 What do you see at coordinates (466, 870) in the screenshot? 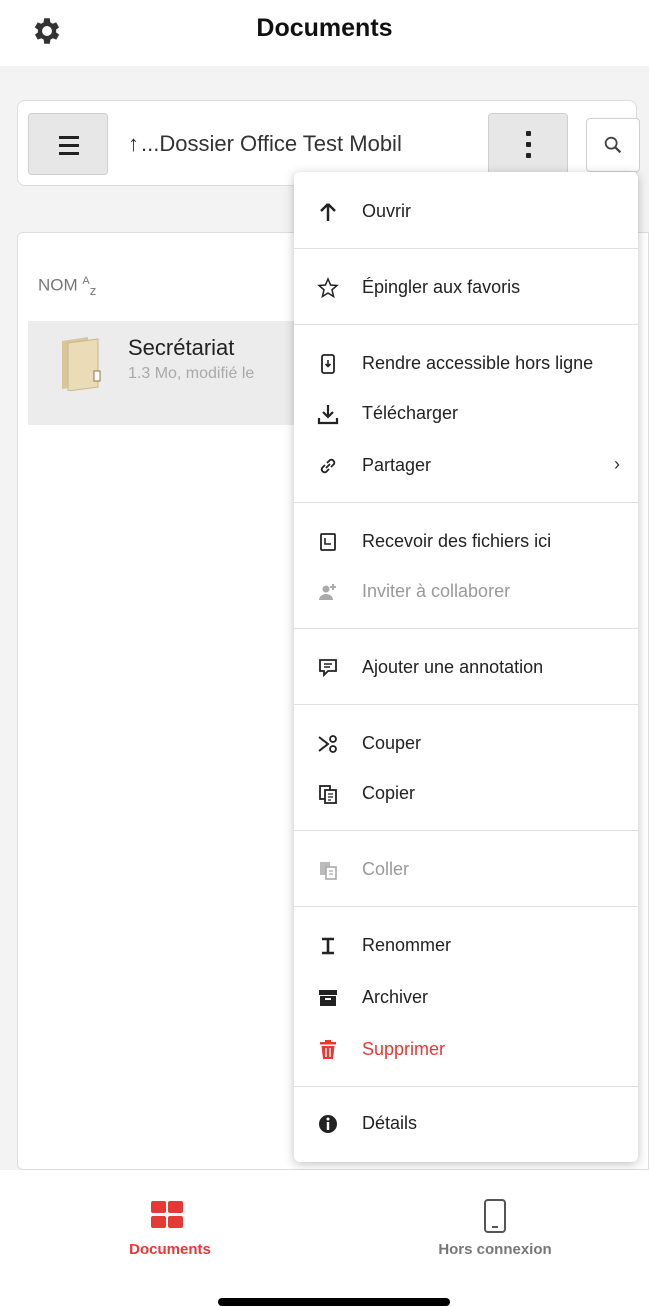
I see `menu-item-paste: Coller` at bounding box center [466, 870].